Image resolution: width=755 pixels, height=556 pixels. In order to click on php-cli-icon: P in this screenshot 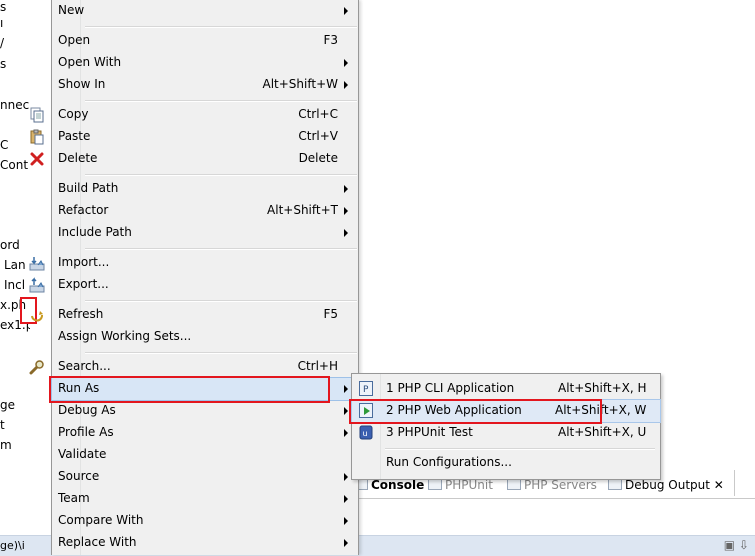, I will do `click(366, 388)`.